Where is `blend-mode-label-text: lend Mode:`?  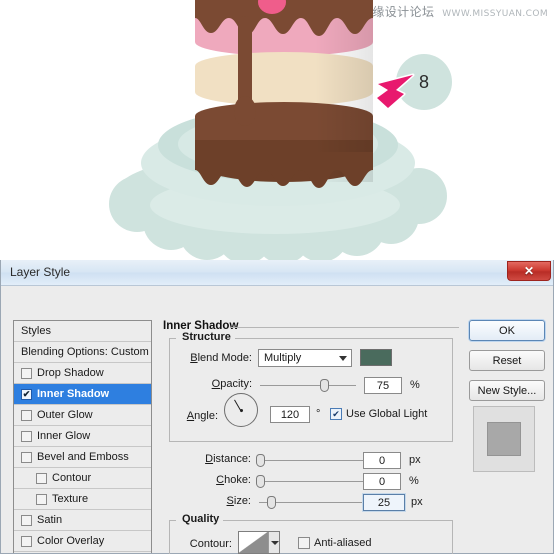 blend-mode-label-text: lend Mode: is located at coordinates (224, 358).